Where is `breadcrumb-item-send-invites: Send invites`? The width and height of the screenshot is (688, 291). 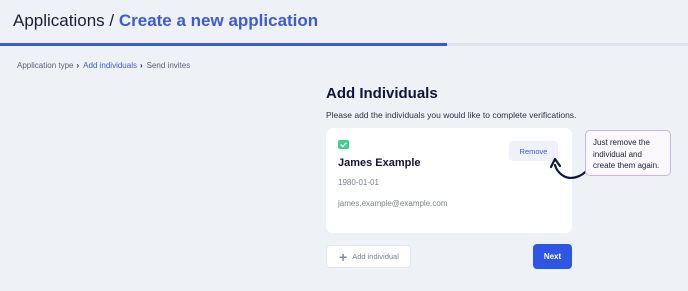 breadcrumb-item-send-invites: Send invites is located at coordinates (169, 66).